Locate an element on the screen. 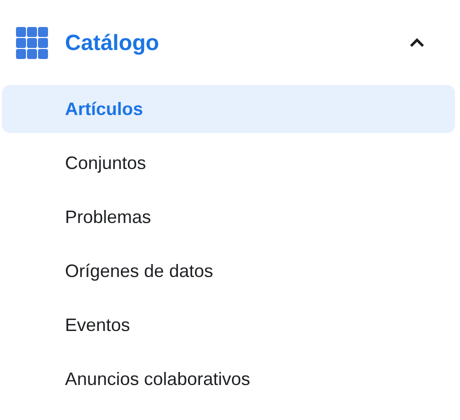 The height and width of the screenshot is (420, 460). menu-item: Anuncios colaborativos is located at coordinates (228, 379).